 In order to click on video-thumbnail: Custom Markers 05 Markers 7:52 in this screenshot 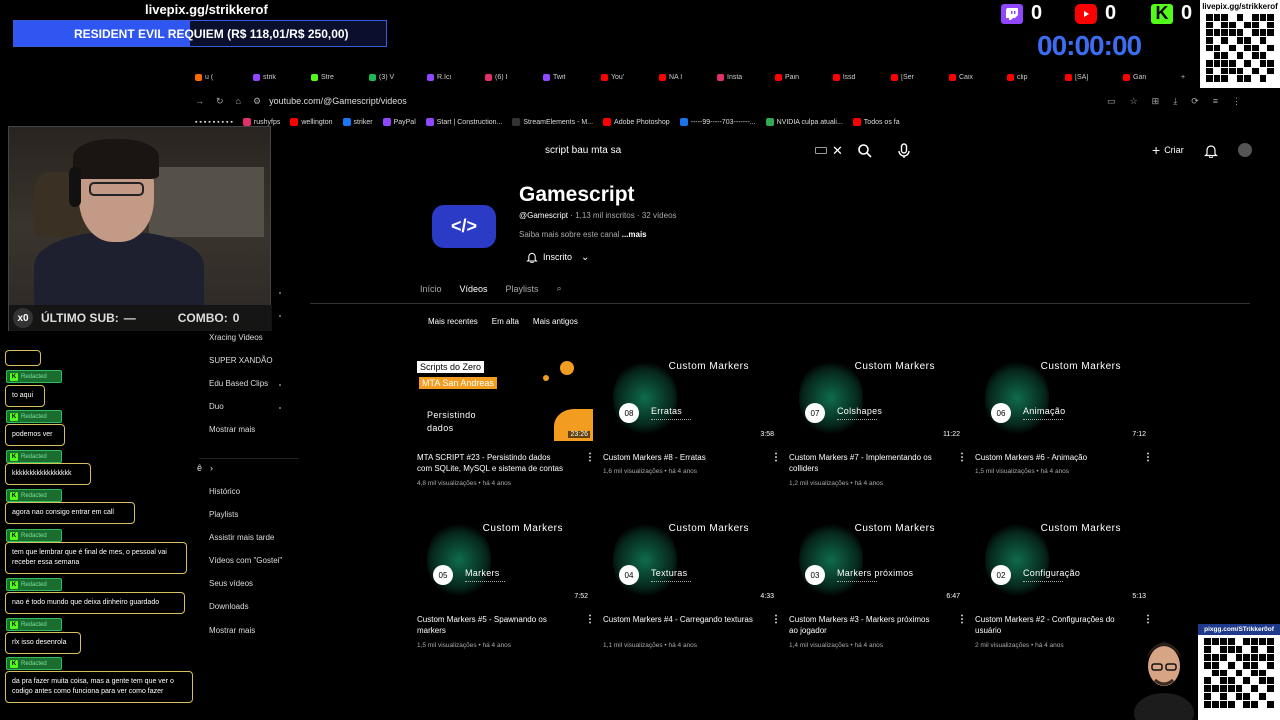, I will do `click(505, 560)`.